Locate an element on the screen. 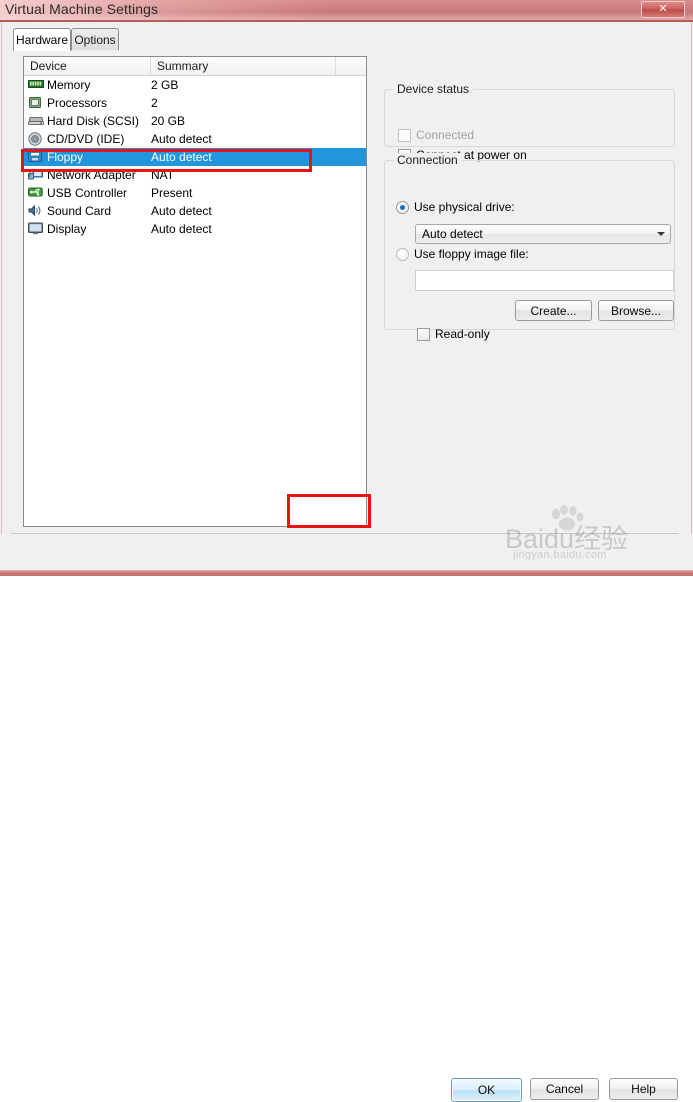 The height and width of the screenshot is (1102, 693). device-row-label: USB Controller is located at coordinates (87, 193).